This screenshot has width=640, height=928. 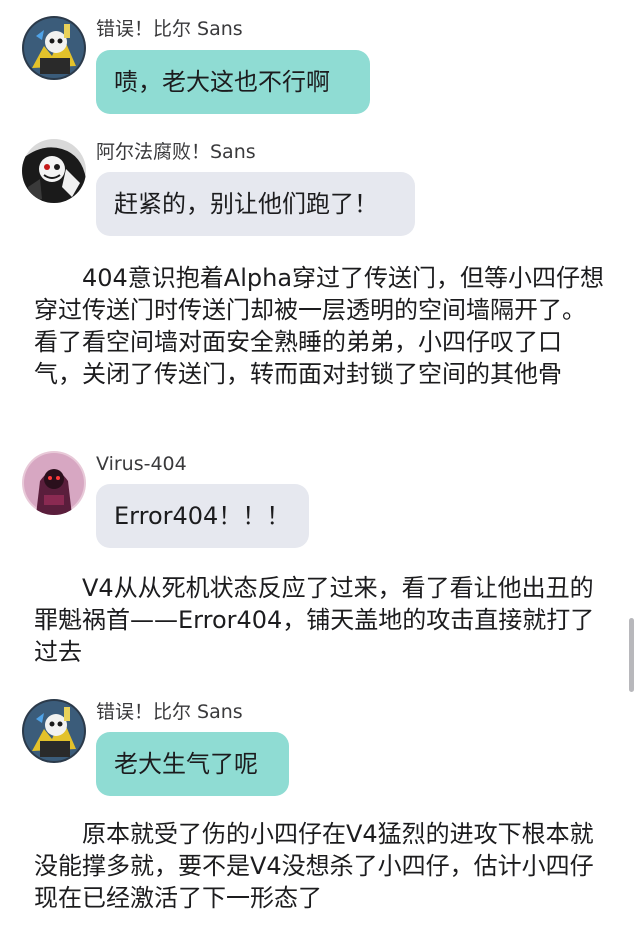 I want to click on message-bubble: 老大生气了呢, so click(x=192, y=764).